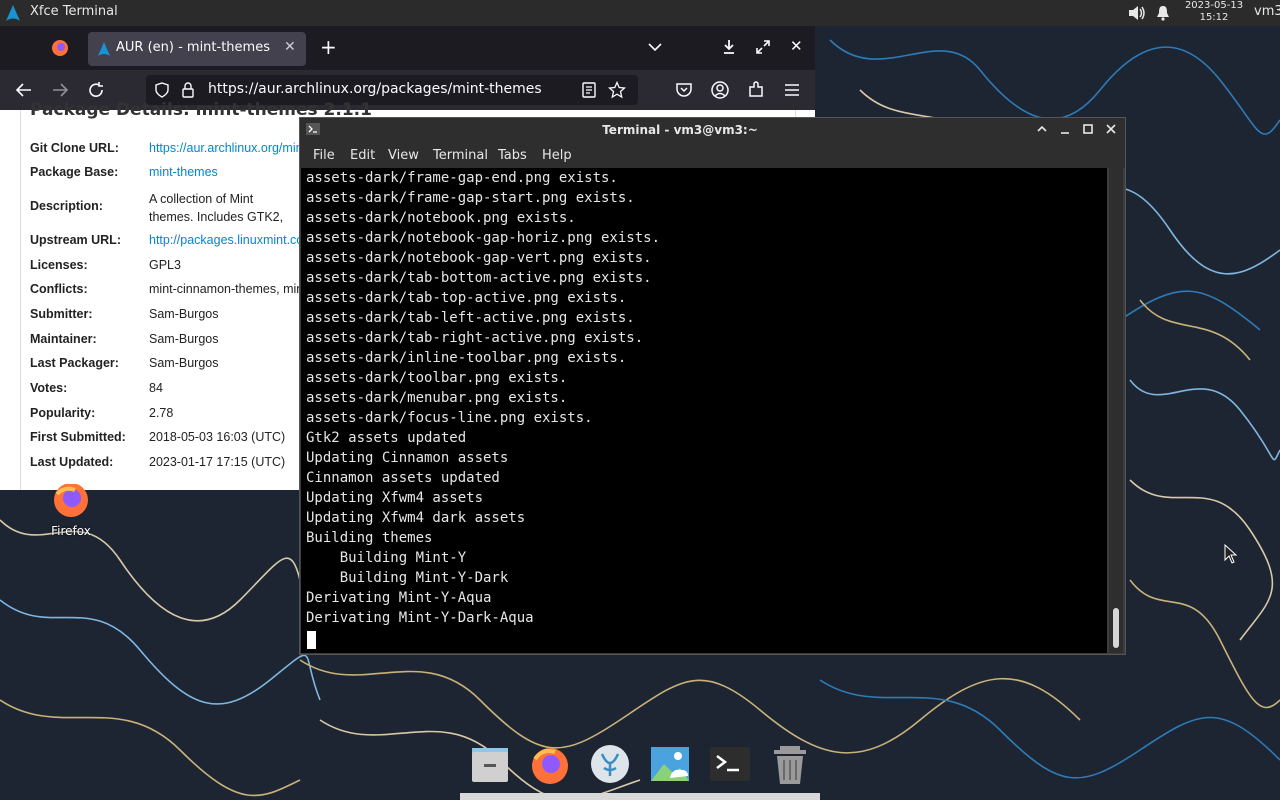 This screenshot has width=1280, height=800. Describe the element at coordinates (610, 764) in the screenshot. I see `app-finder-icon` at that location.